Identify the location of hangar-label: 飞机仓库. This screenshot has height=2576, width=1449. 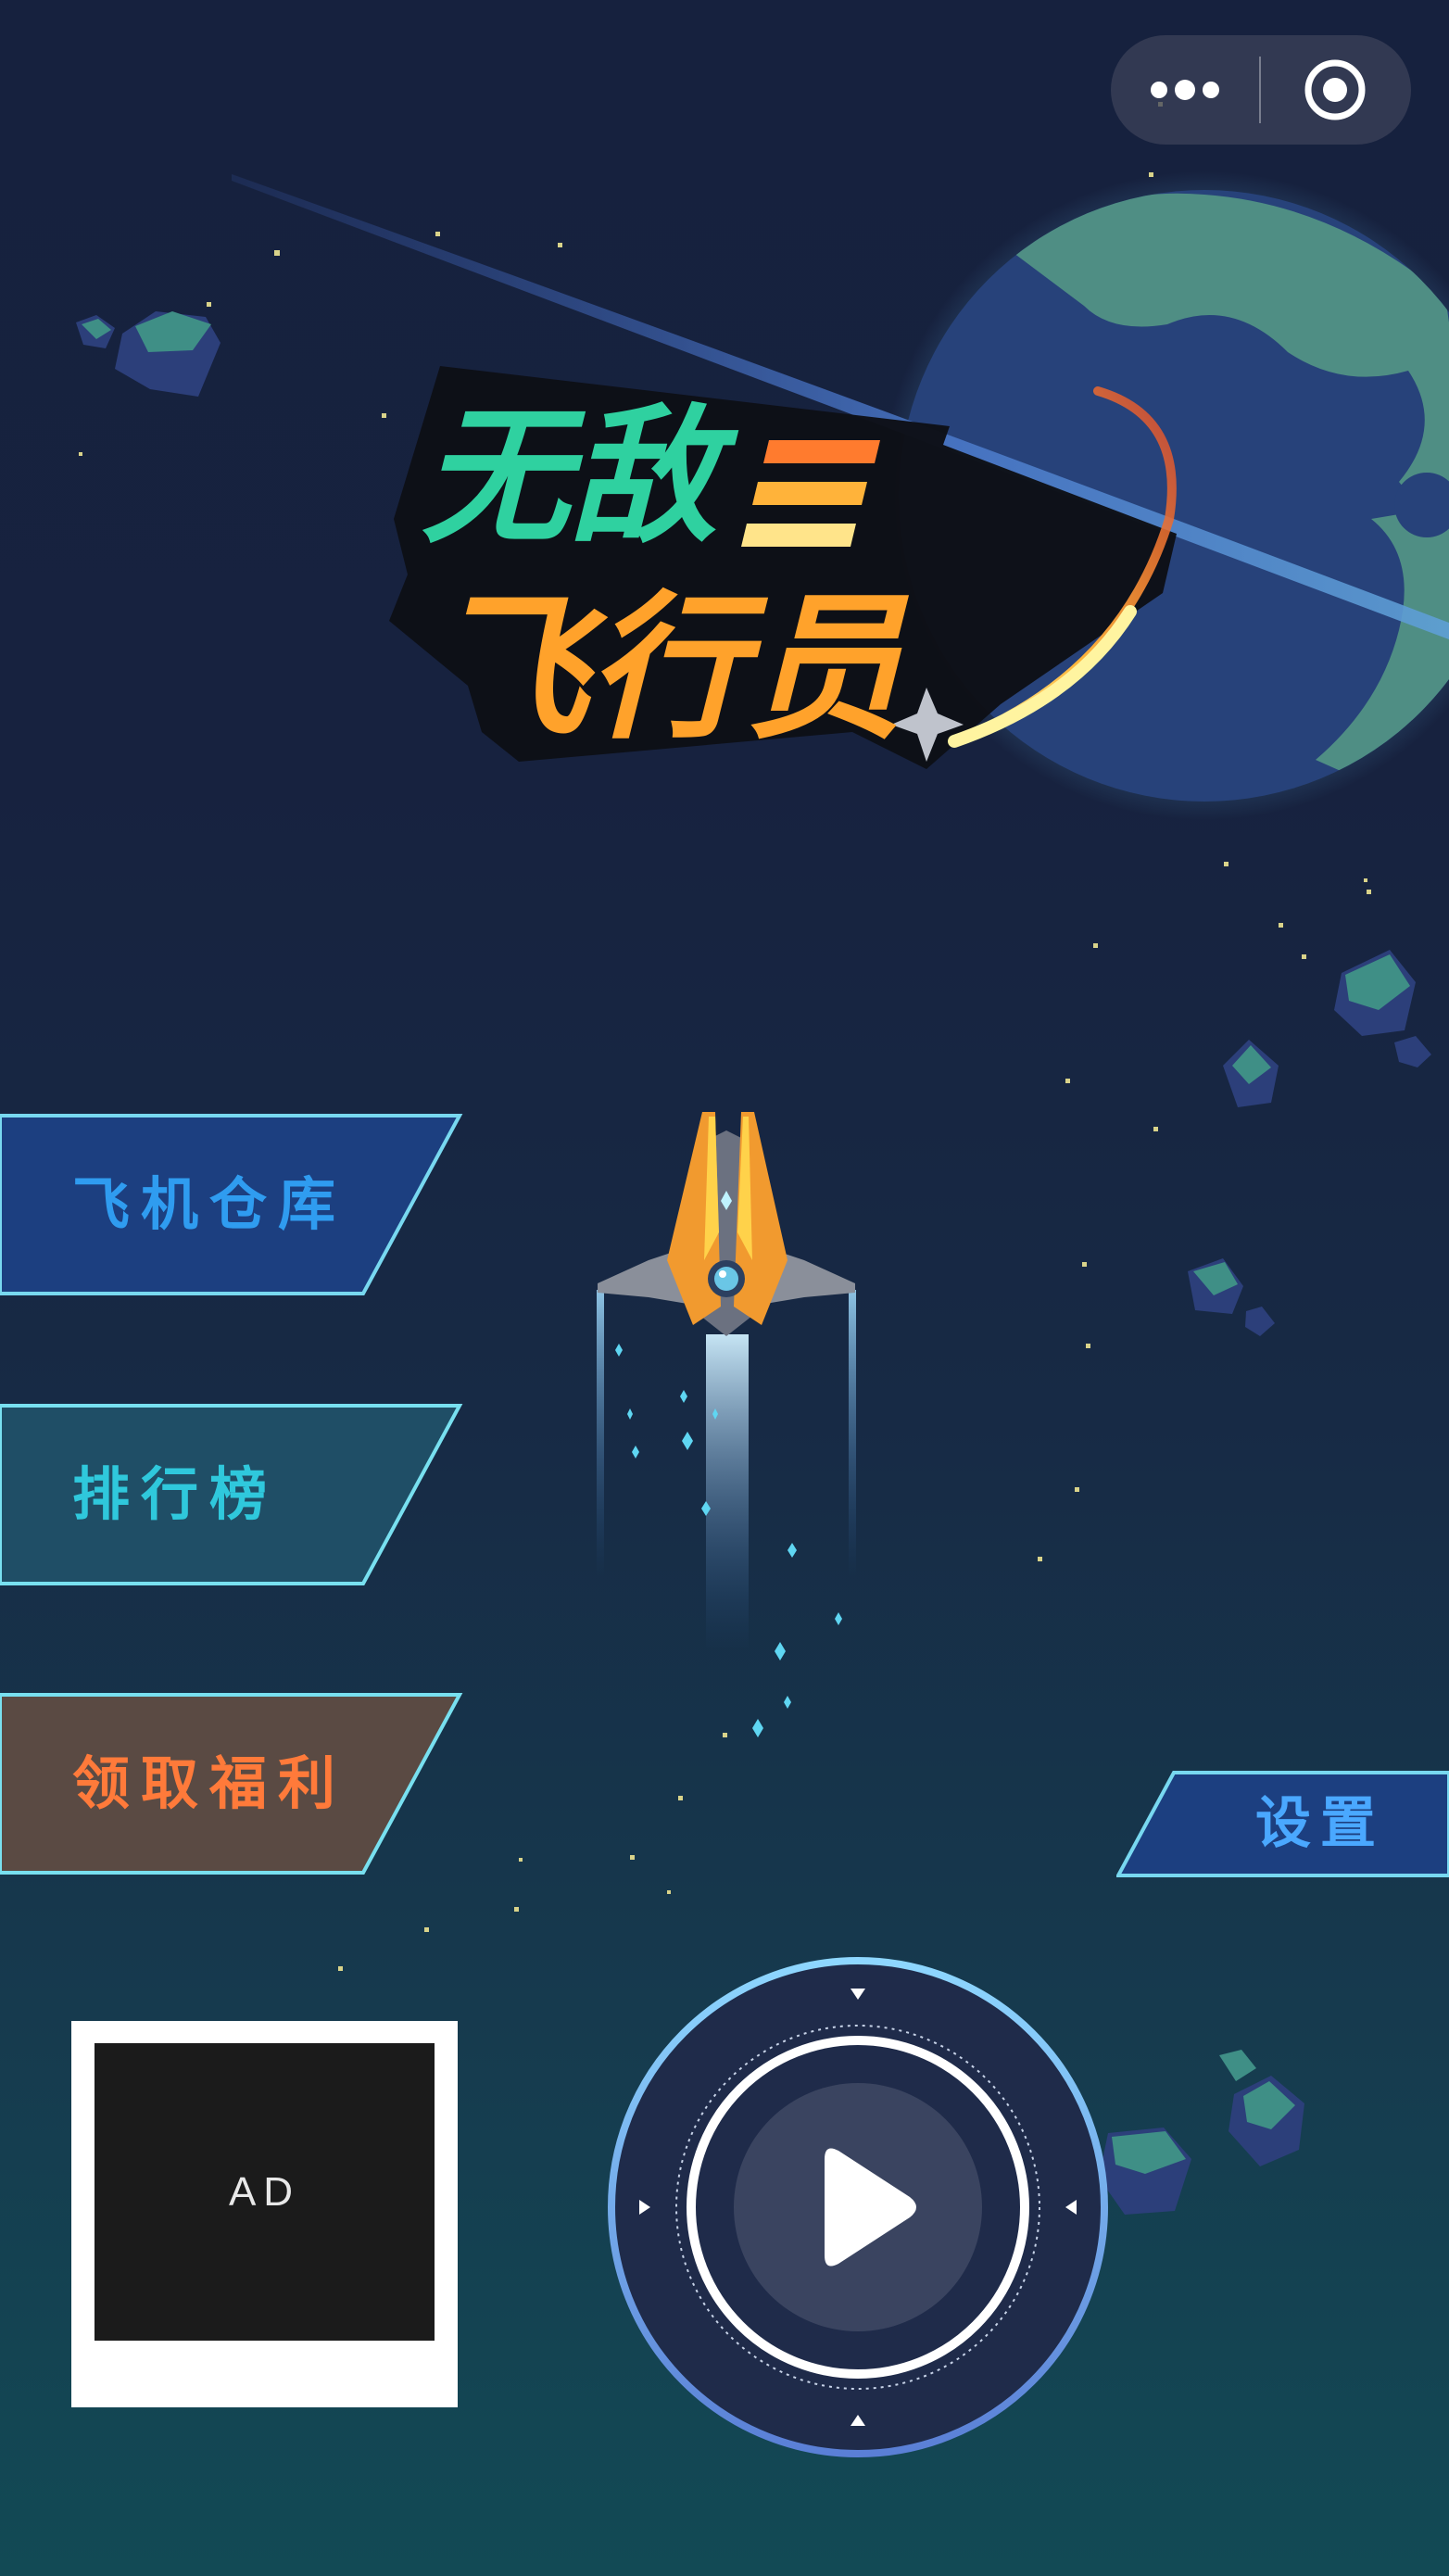
(209, 1204).